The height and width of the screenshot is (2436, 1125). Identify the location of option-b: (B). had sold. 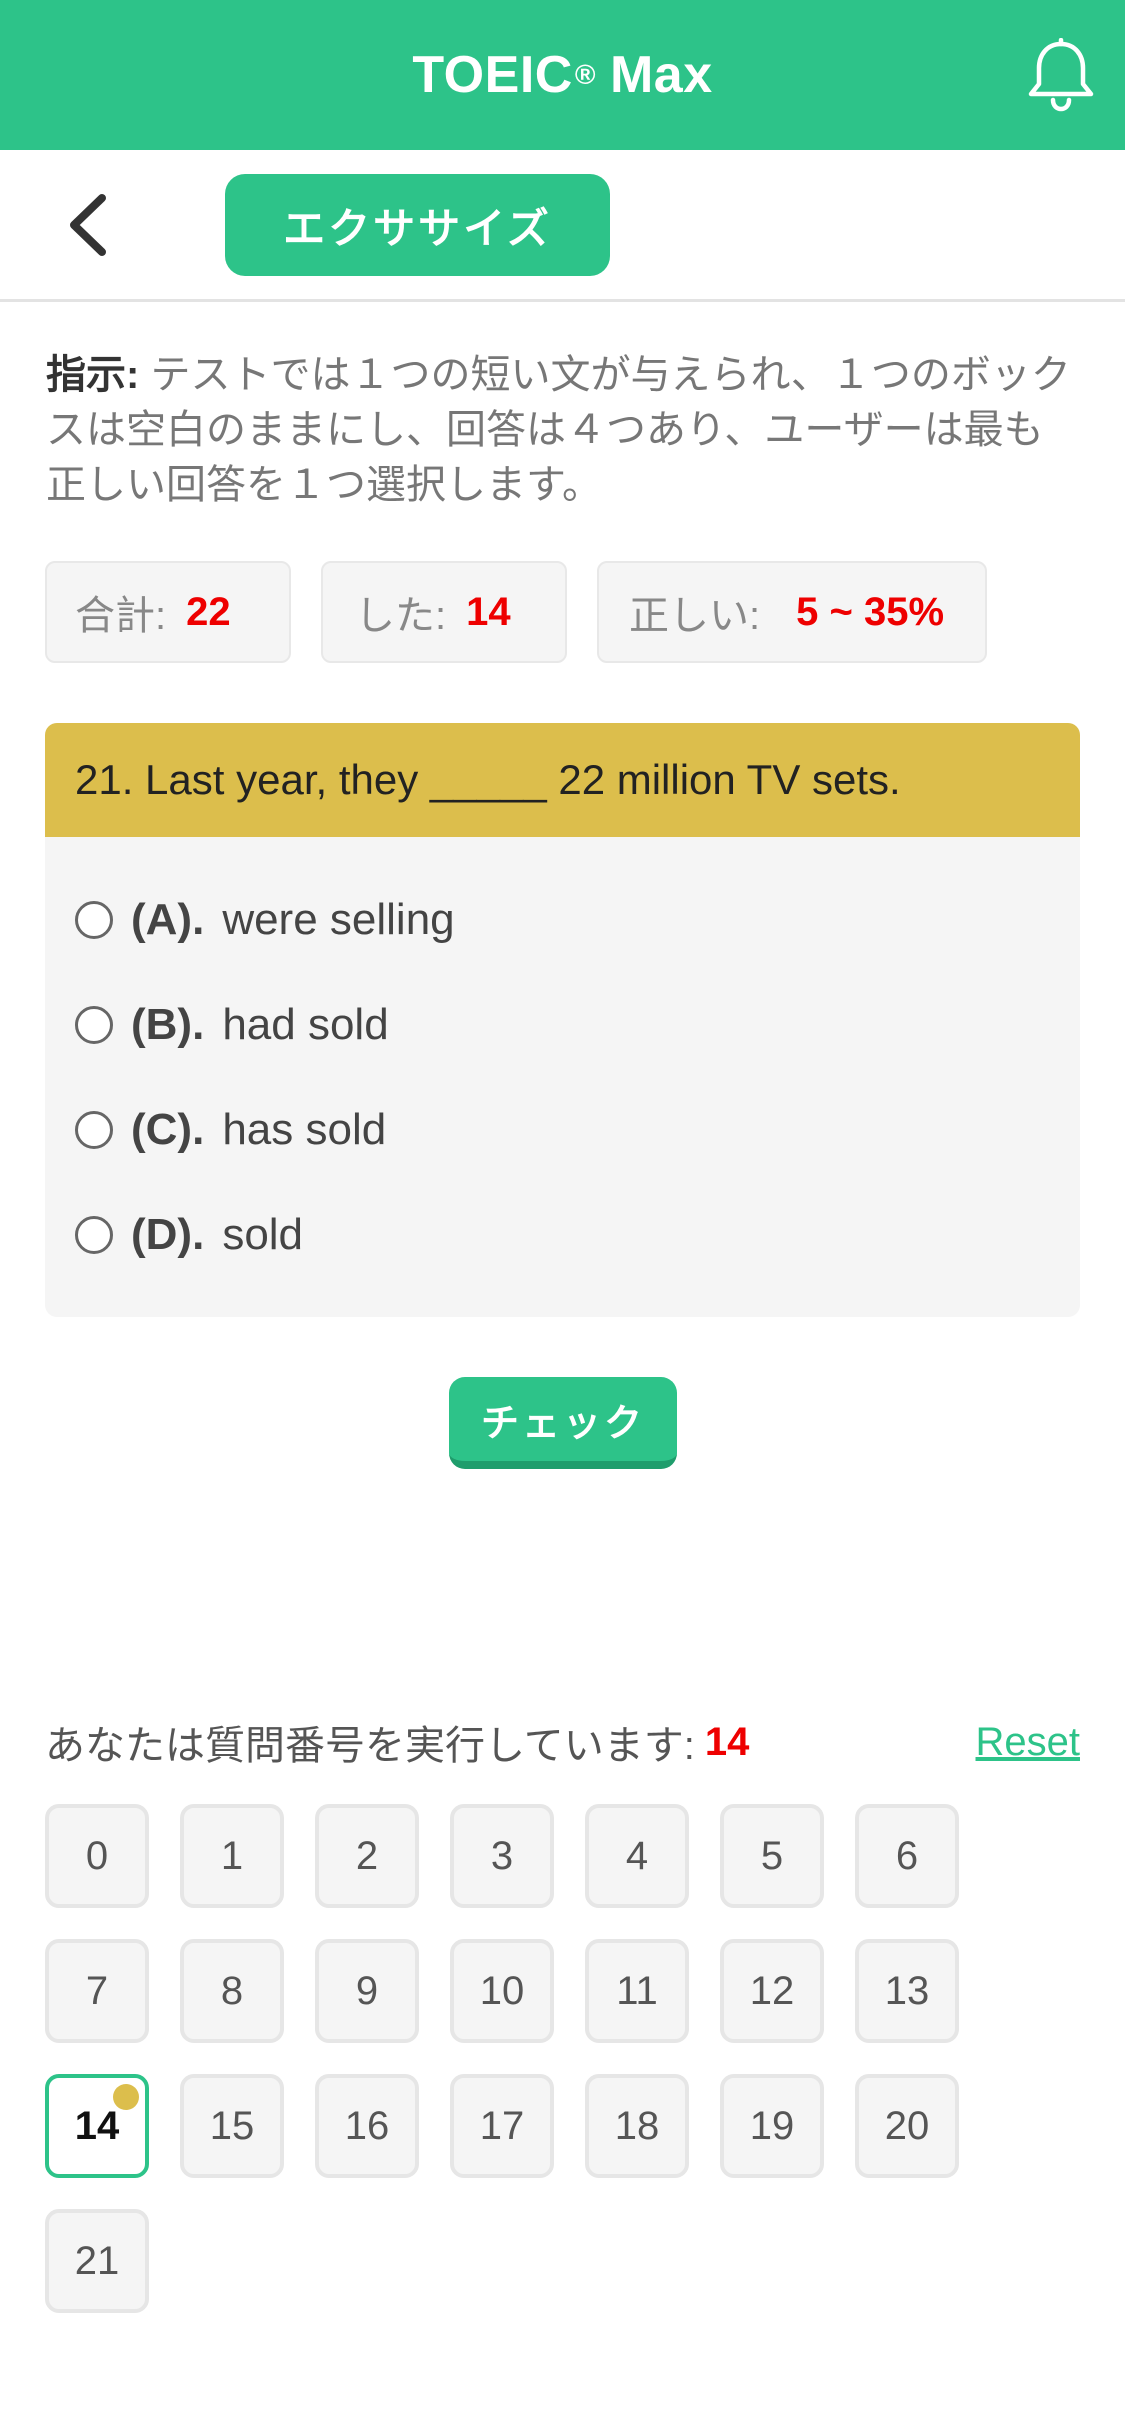
(232, 1025).